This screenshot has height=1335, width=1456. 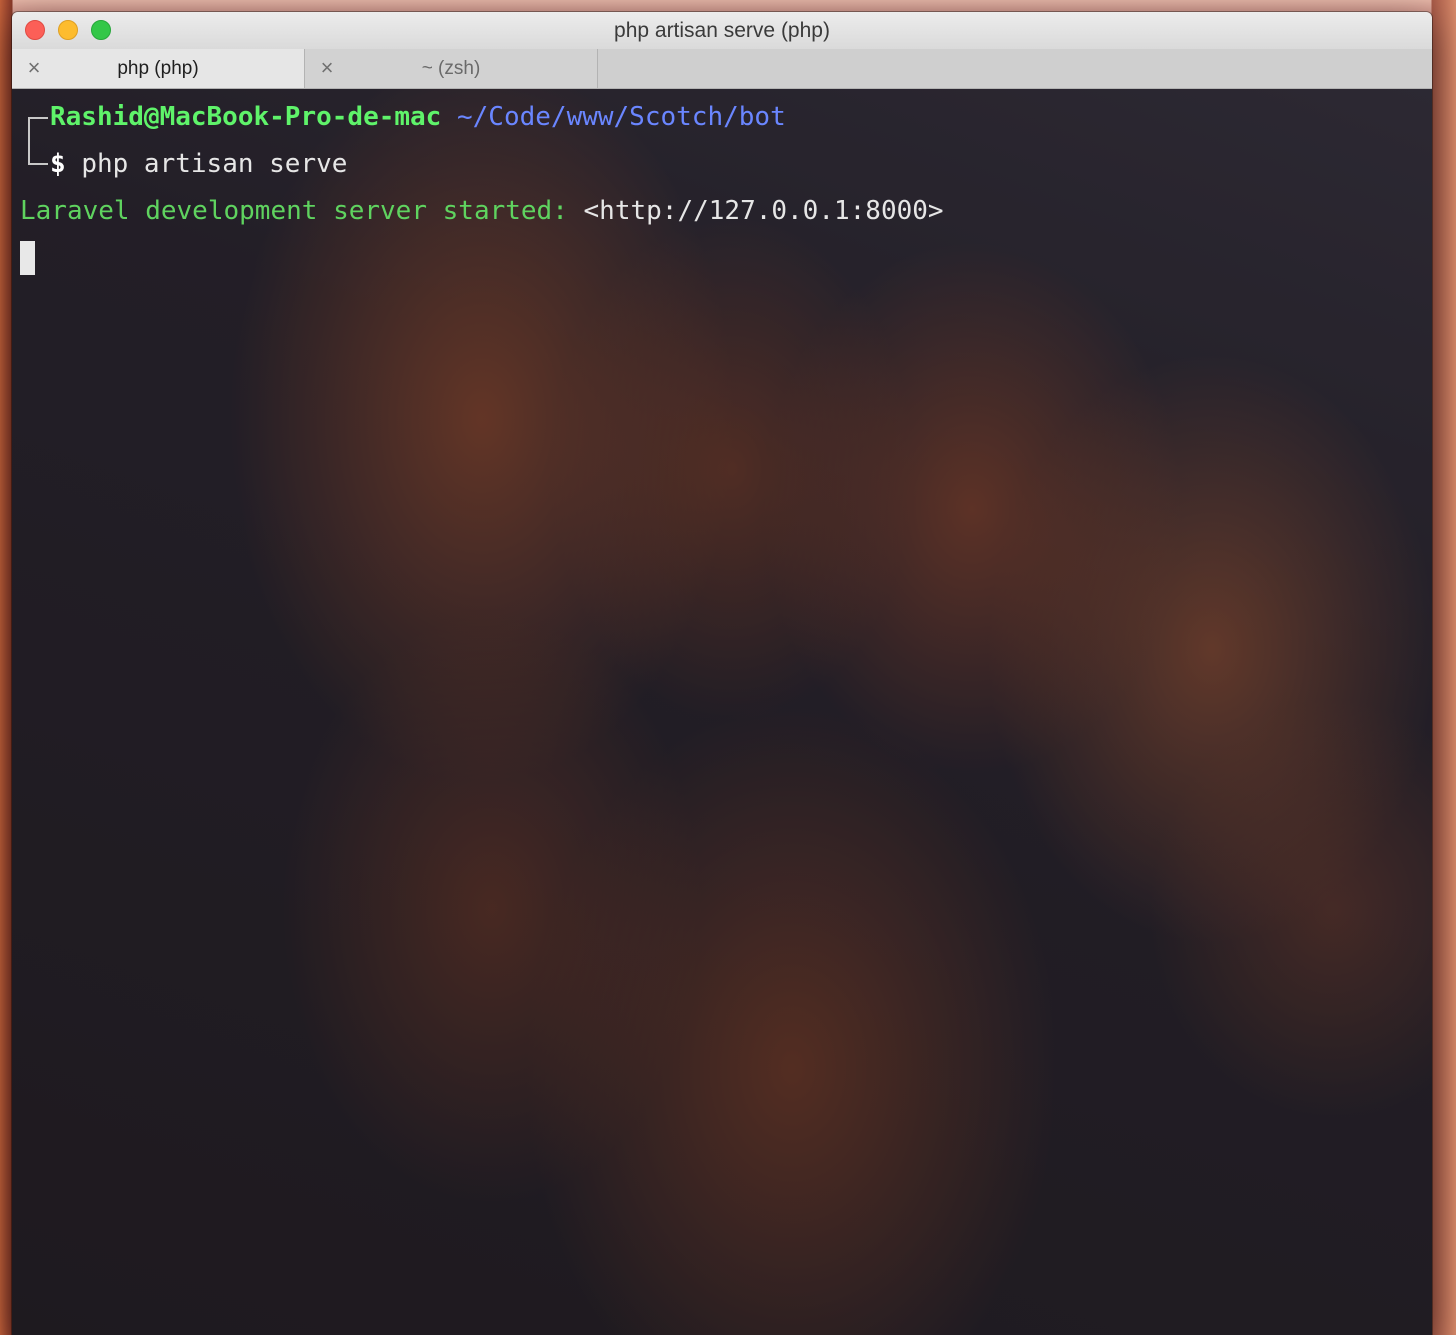 I want to click on tab-php: × php (php), so click(x=158, y=68).